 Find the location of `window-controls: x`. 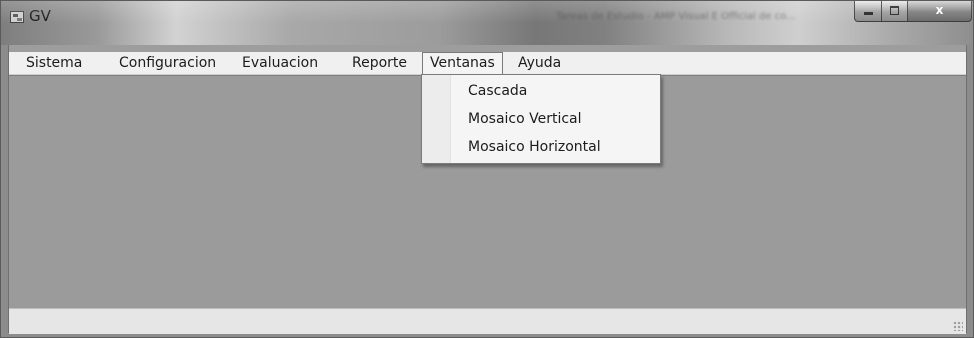

window-controls: x is located at coordinates (913, 12).